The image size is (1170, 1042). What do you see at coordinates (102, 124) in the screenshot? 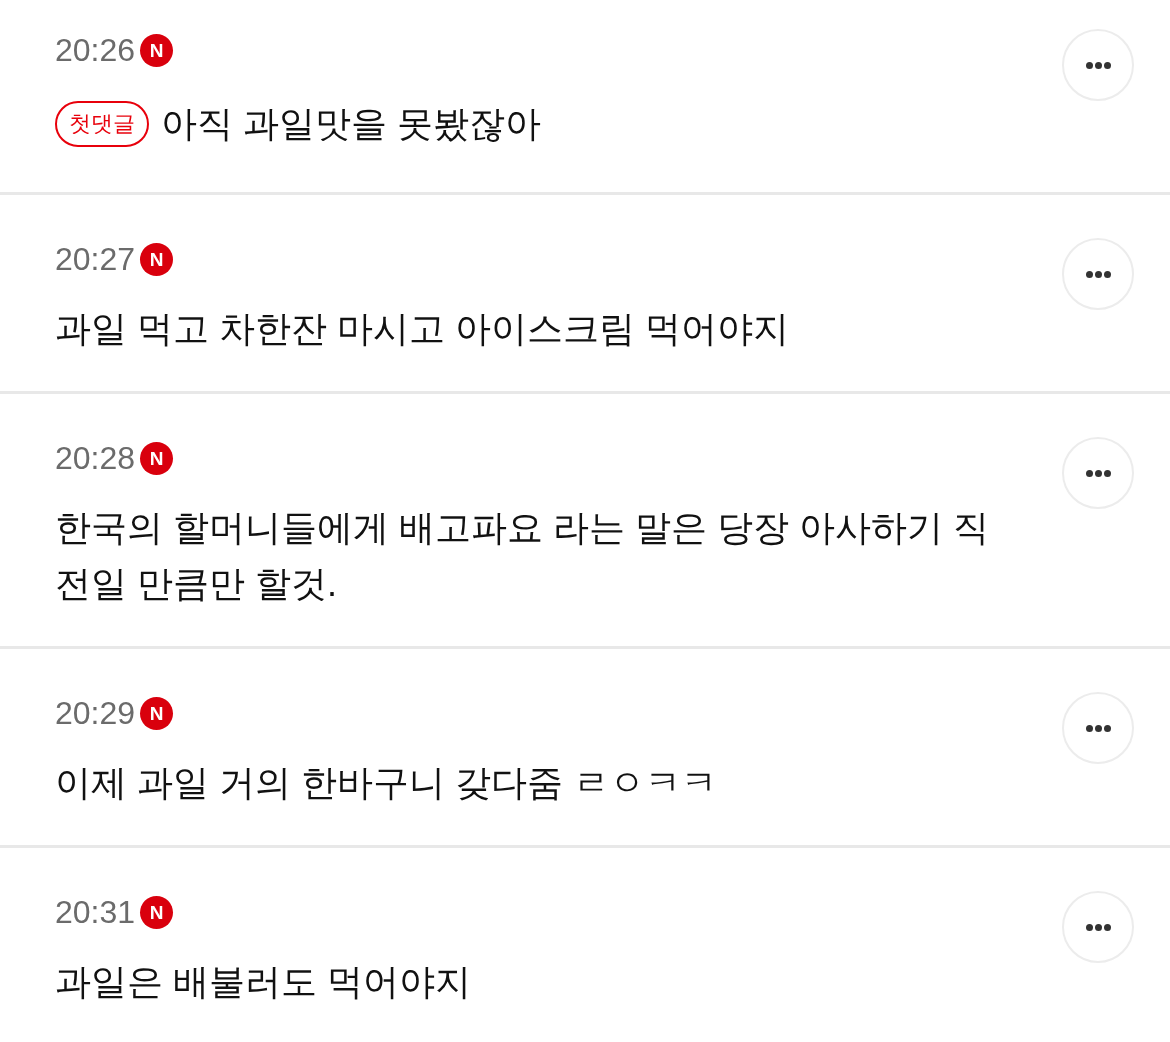
I see `first-comment-tag: 첫댓글` at bounding box center [102, 124].